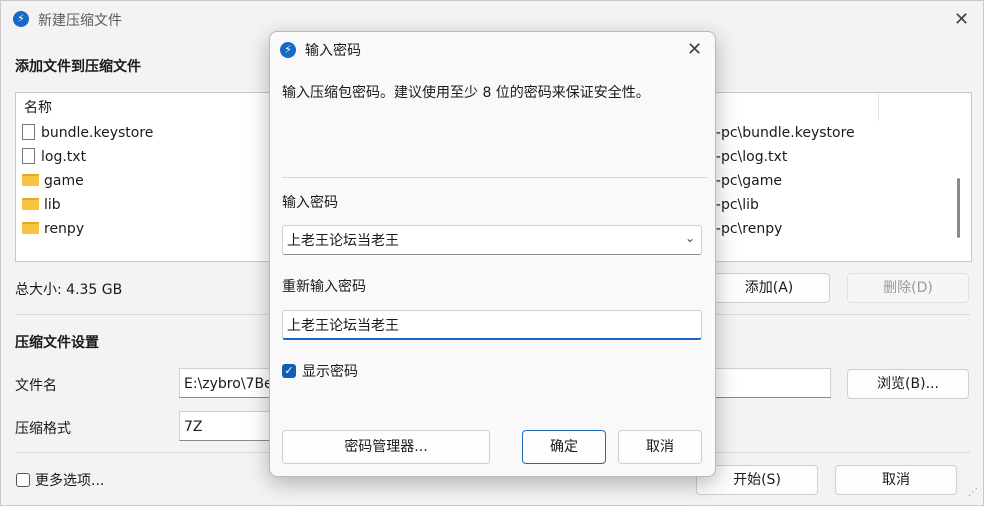 The image size is (984, 506). What do you see at coordinates (310, 203) in the screenshot?
I see `password-label: 输入密码` at bounding box center [310, 203].